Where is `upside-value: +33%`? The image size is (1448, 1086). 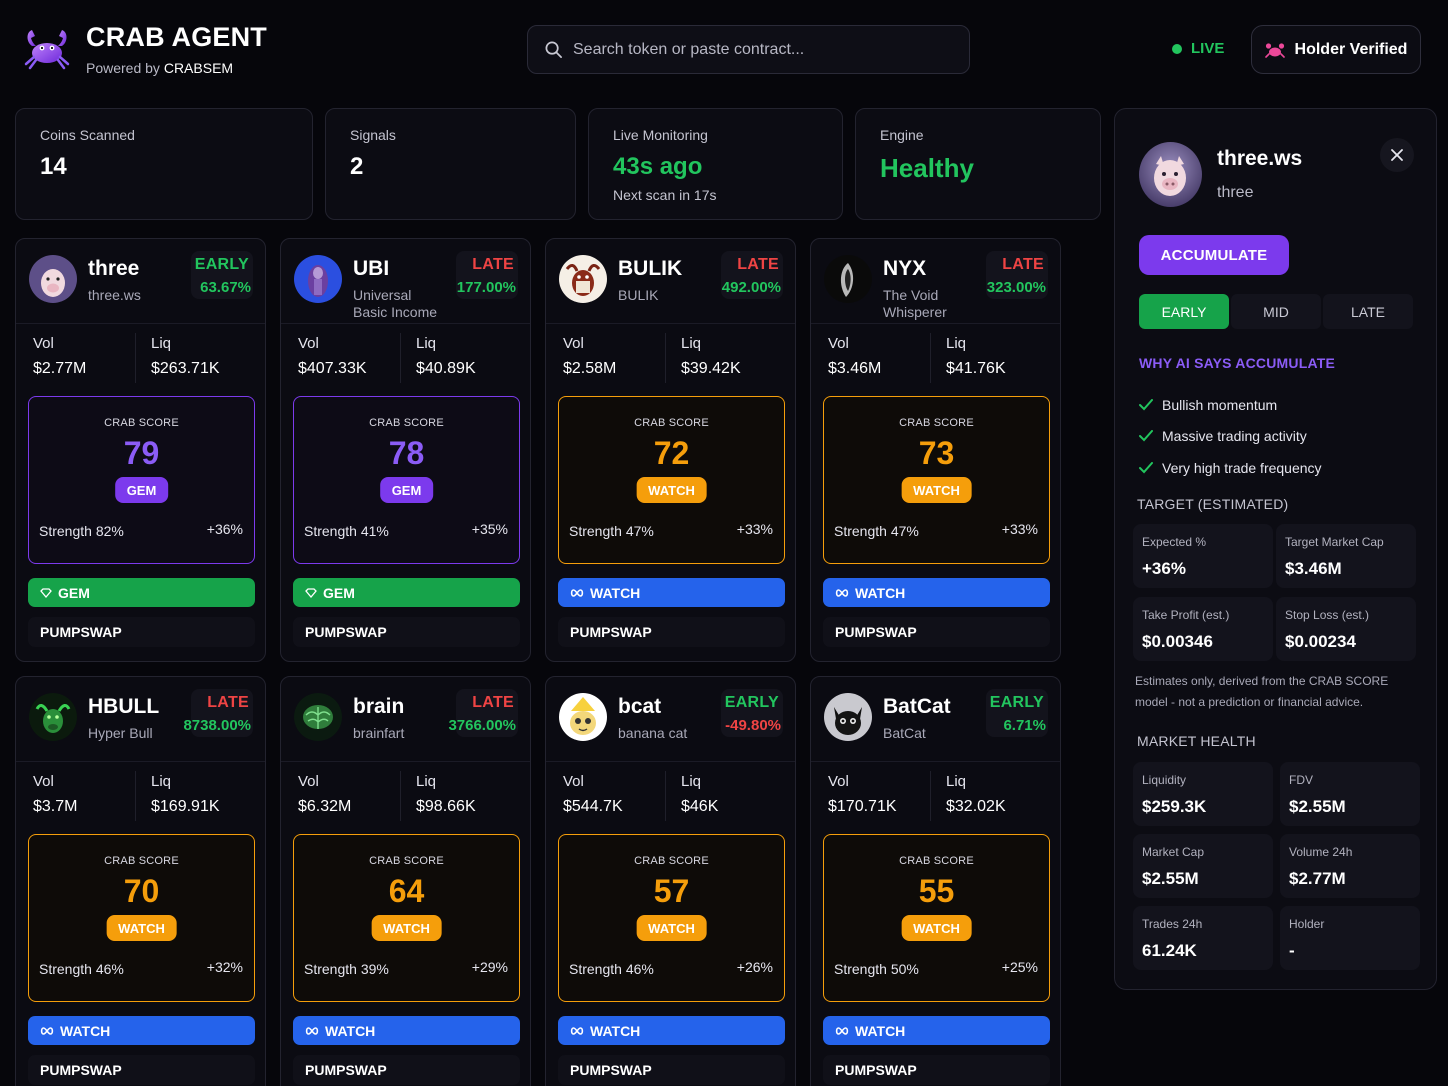 upside-value: +33% is located at coordinates (1019, 529).